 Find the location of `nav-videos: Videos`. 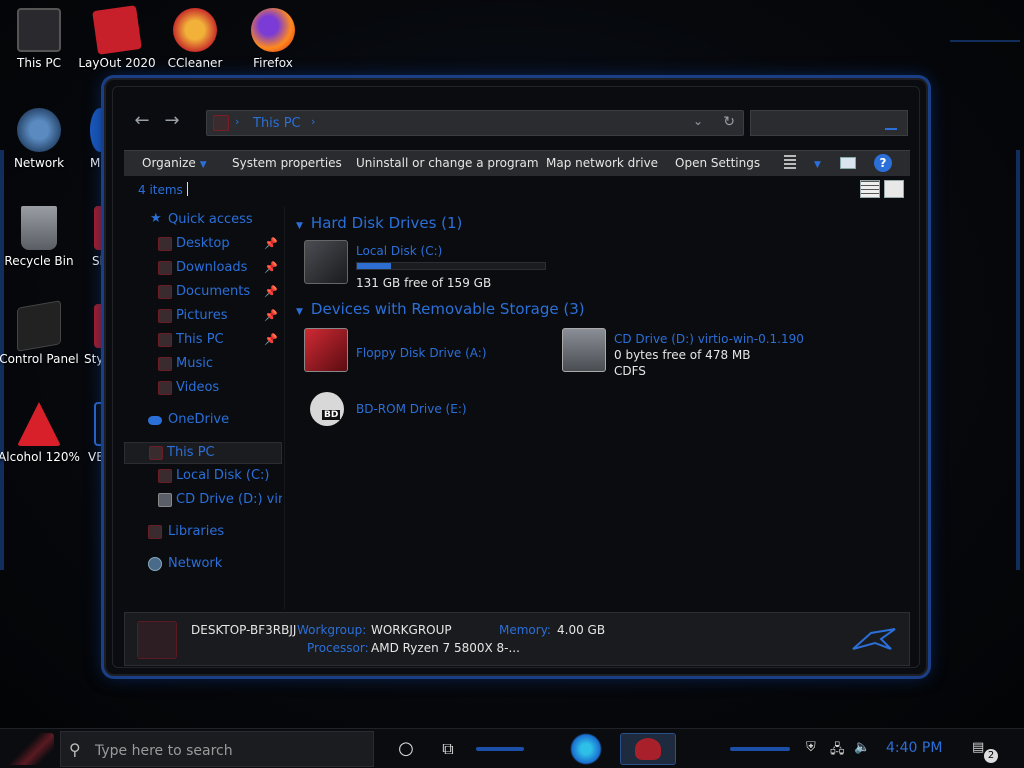

nav-videos: Videos is located at coordinates (203, 389).